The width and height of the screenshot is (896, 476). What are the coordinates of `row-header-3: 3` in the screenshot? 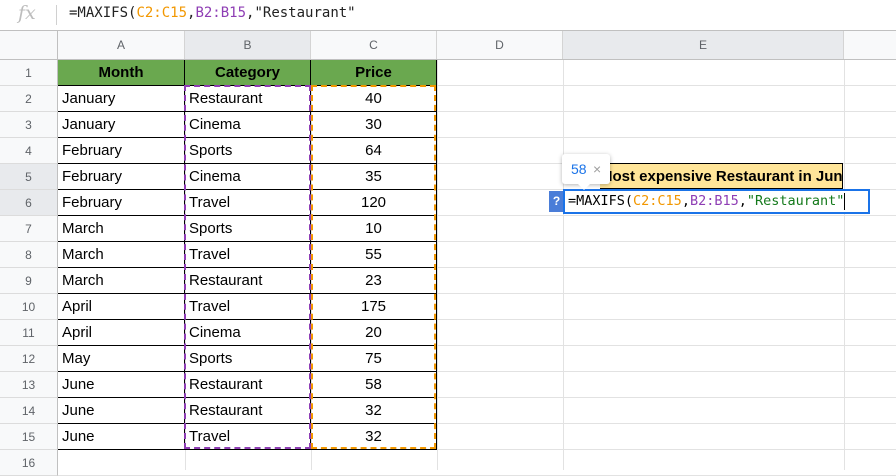 It's located at (29, 125).